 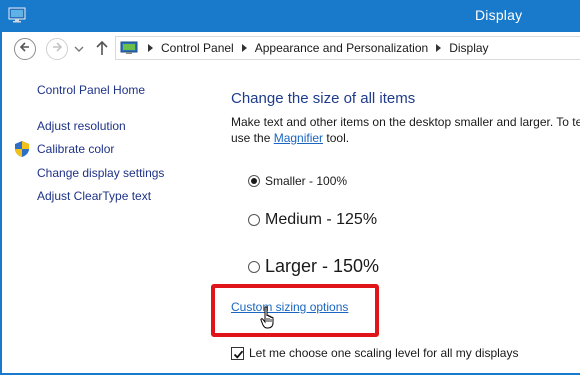 I want to click on window-title: Display, so click(x=499, y=15).